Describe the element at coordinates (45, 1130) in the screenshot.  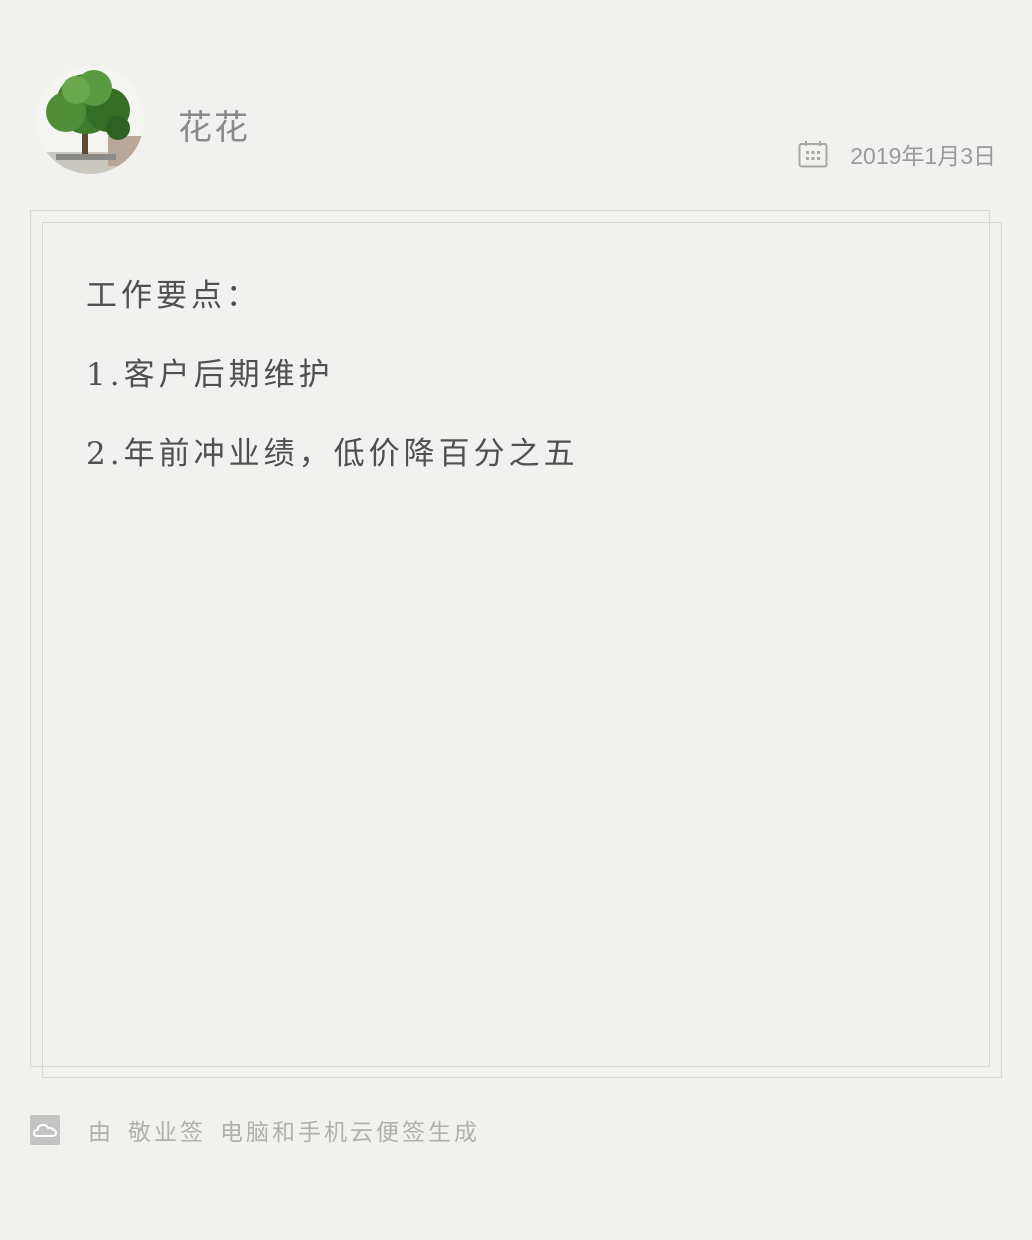
I see `cloud-note-logo-icon` at that location.